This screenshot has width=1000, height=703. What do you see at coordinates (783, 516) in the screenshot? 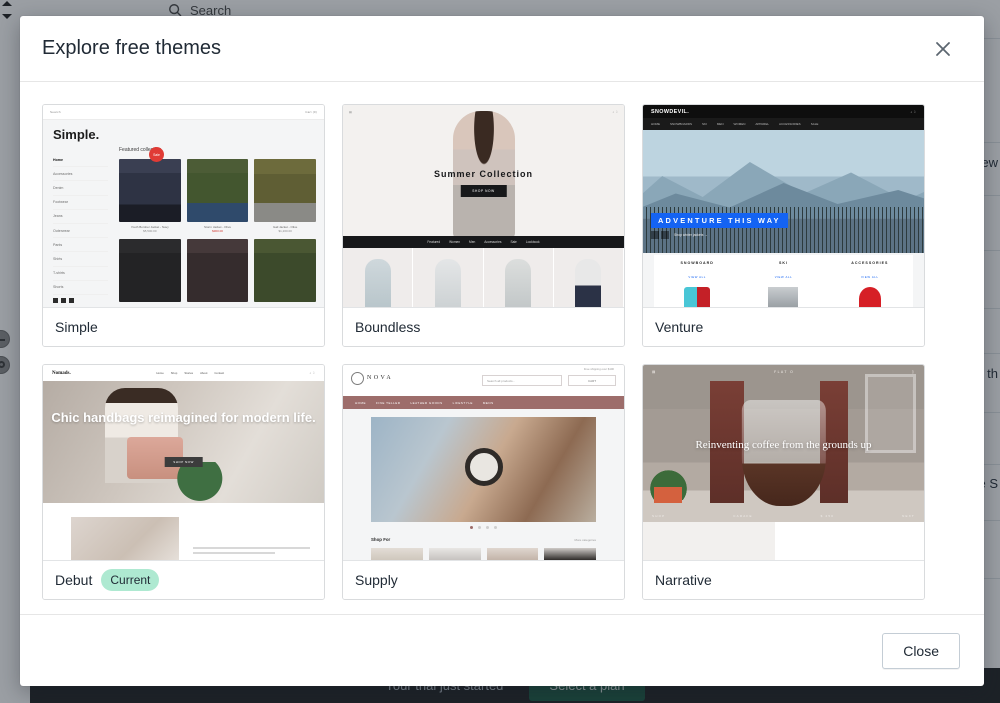
I see `preview-labels: SHOP CARAFE $ 250 NEXT` at bounding box center [783, 516].